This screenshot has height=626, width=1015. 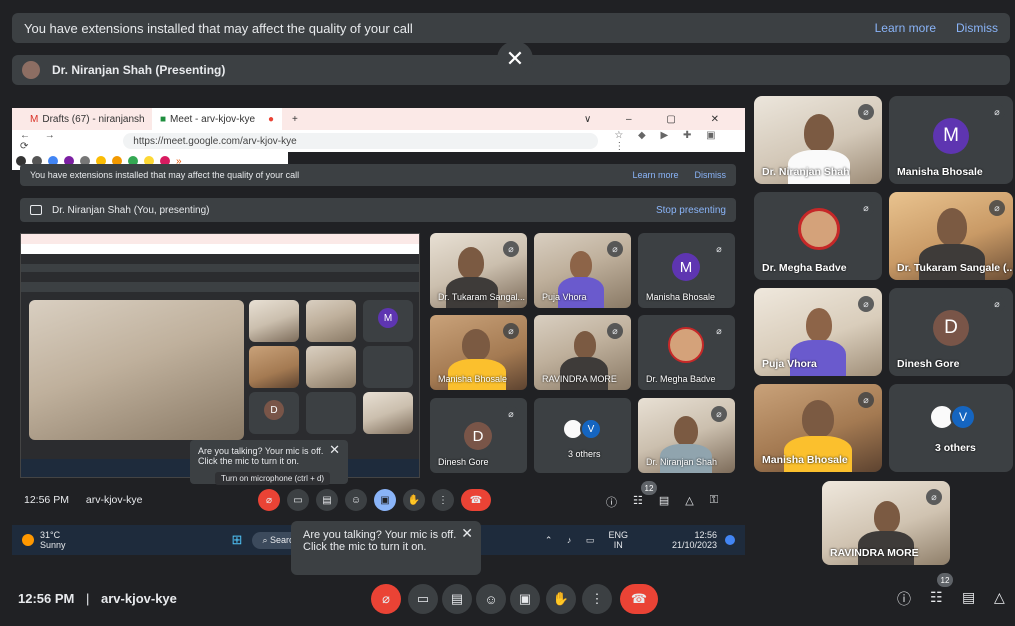 I want to click on participant-name: Dr. Niranjan Shah, so click(x=806, y=172).